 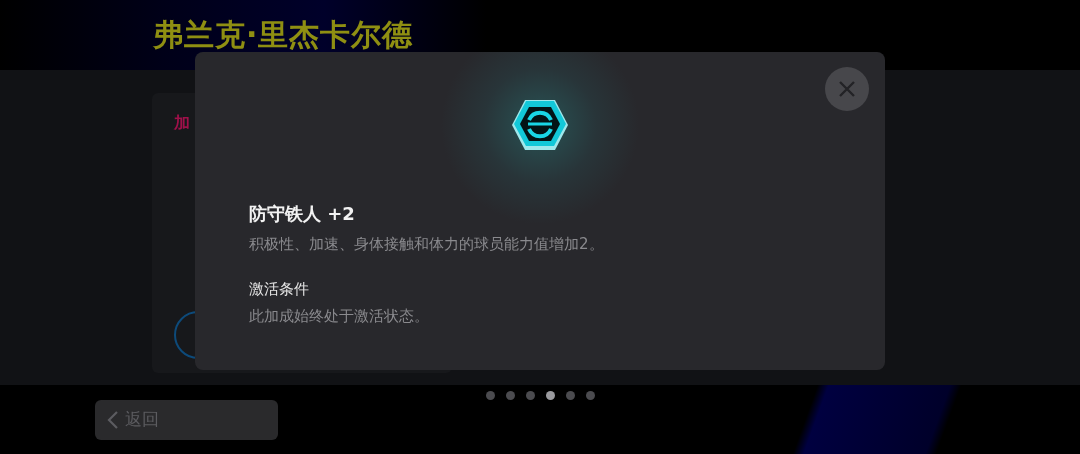 What do you see at coordinates (182, 123) in the screenshot?
I see `card-title: 加` at bounding box center [182, 123].